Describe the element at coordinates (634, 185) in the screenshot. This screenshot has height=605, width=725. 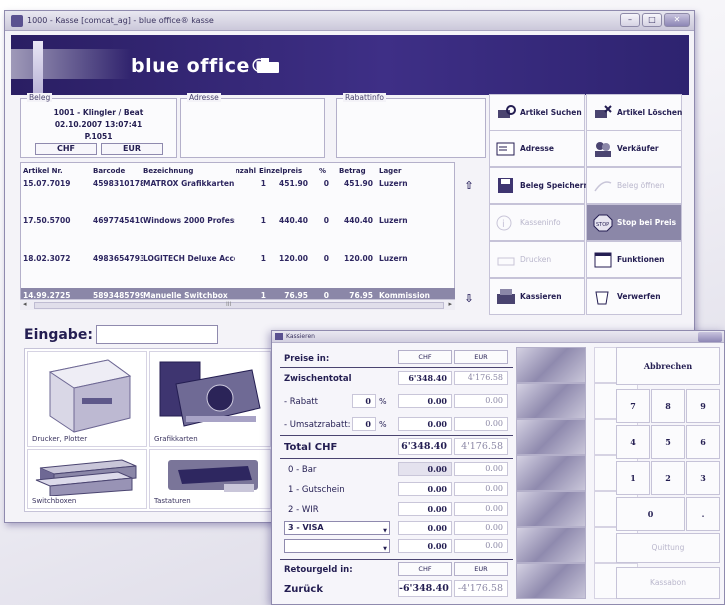
I see `function-button-beleg-öffnen: Beleg öffnen` at that location.